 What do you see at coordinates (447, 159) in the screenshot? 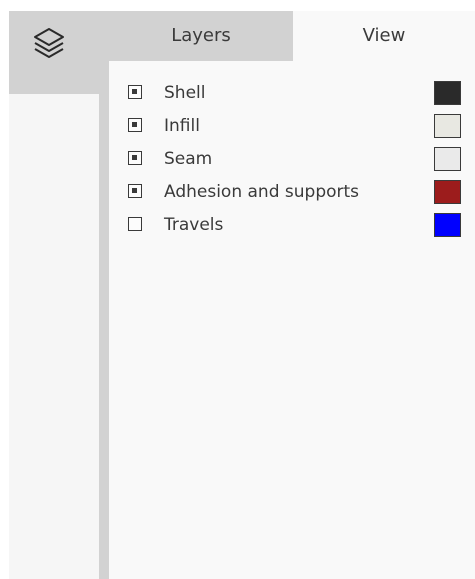
I see `seam-color-swatch` at bounding box center [447, 159].